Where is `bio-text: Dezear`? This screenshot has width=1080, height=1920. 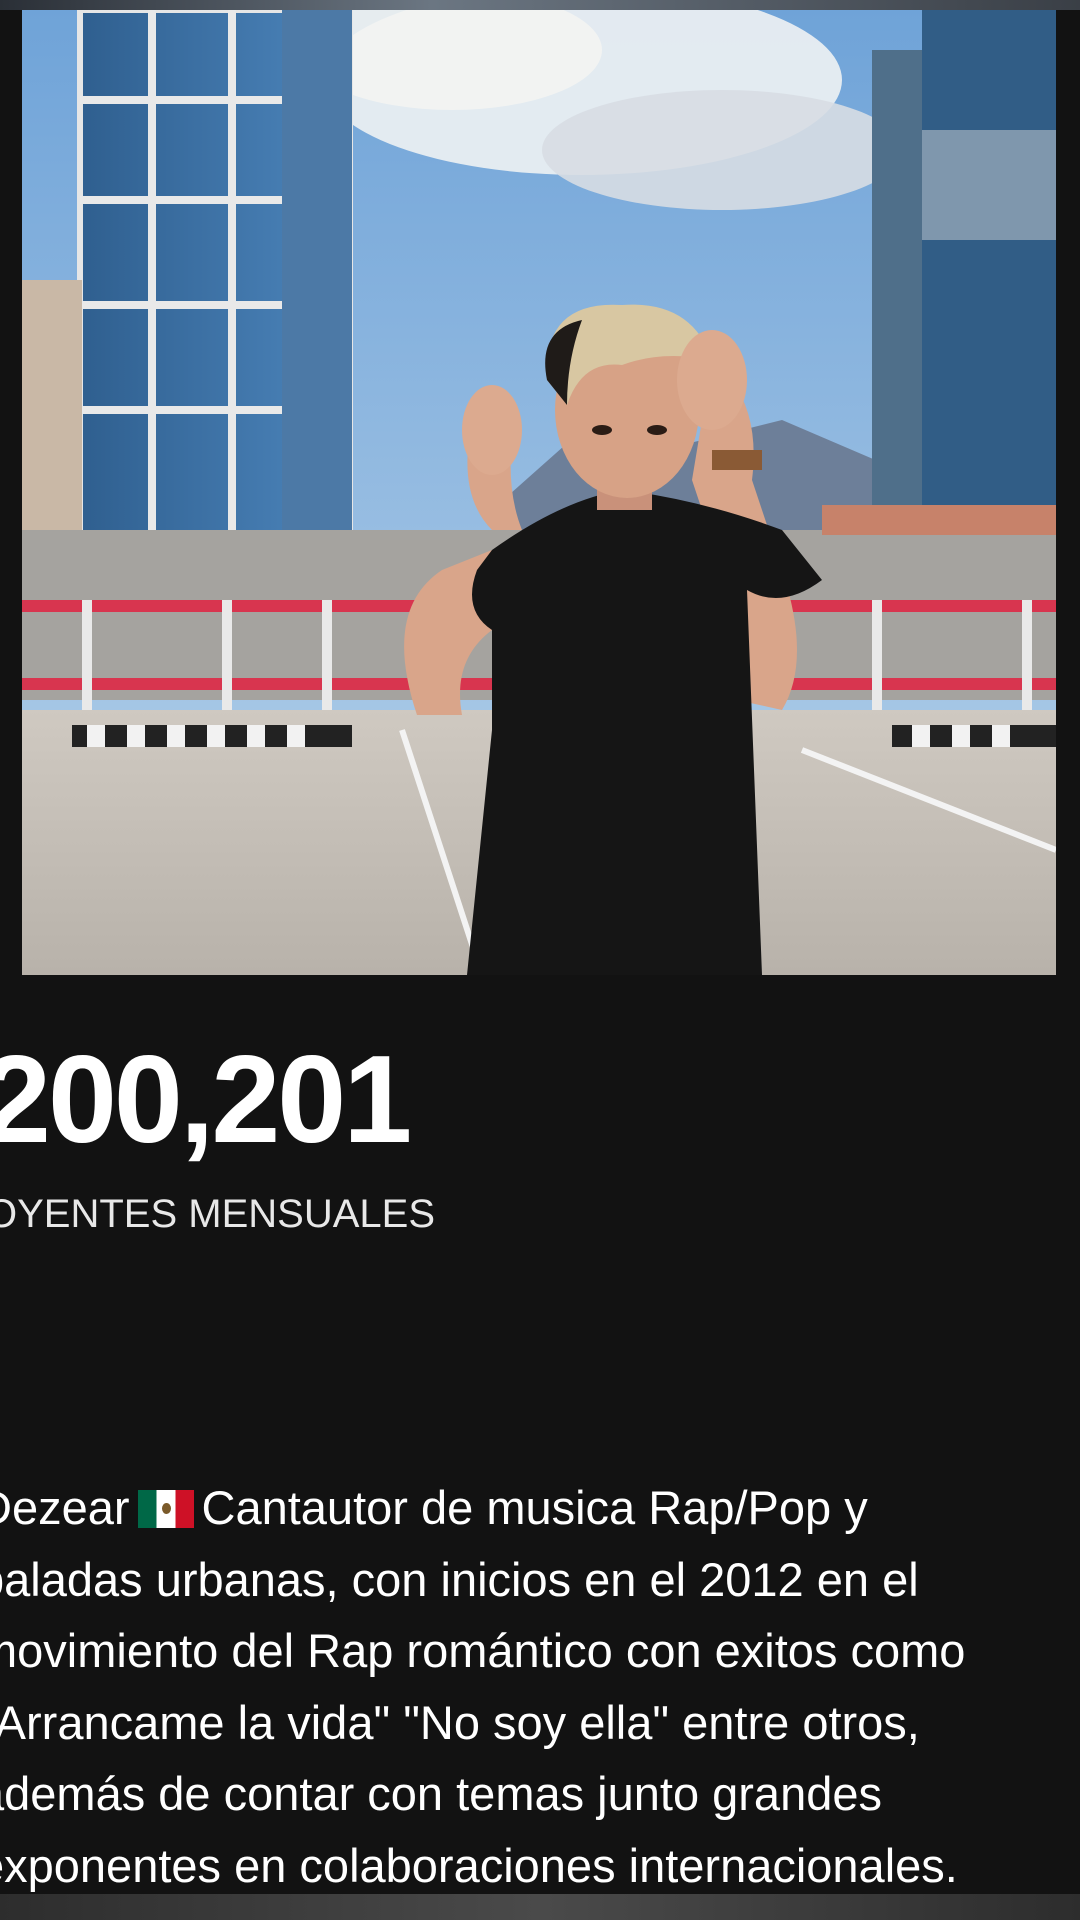
bio-text: Dezear is located at coordinates (65, 1507).